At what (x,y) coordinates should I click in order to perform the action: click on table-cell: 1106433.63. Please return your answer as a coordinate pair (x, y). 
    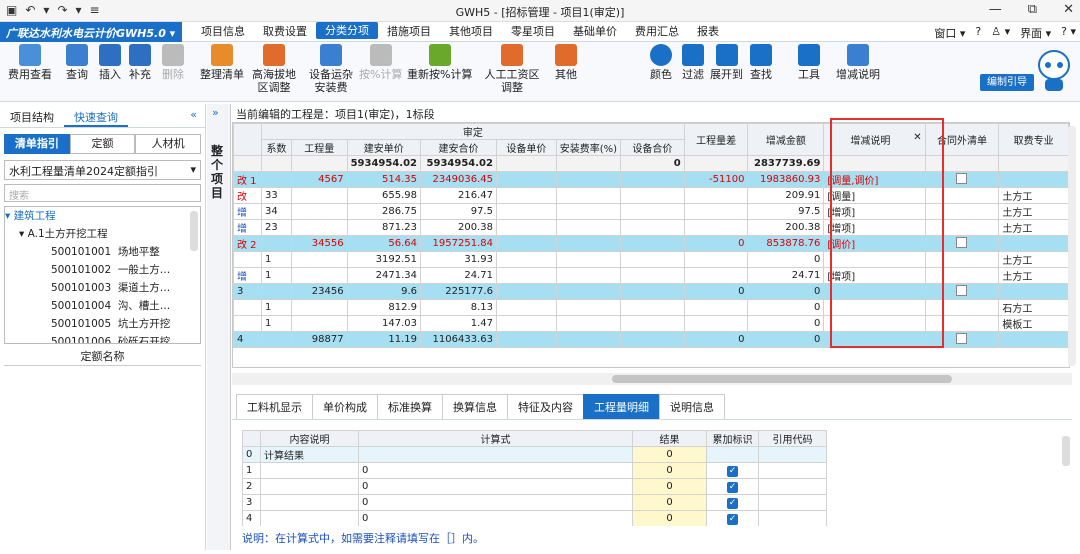
    Looking at the image, I should click on (458, 339).